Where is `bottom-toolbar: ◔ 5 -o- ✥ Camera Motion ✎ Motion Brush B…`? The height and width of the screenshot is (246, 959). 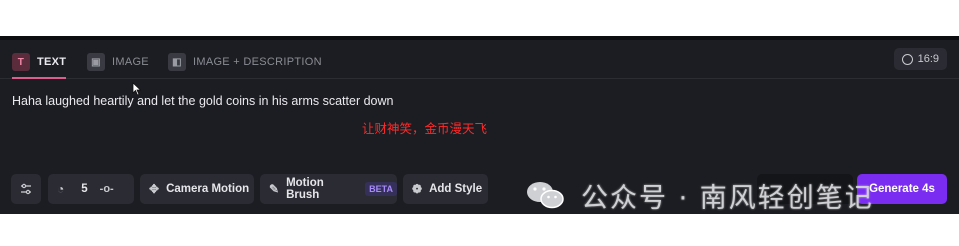
bottom-toolbar: ◔ 5 -o- ✥ Camera Motion ✎ Motion Brush B… is located at coordinates (479, 191).